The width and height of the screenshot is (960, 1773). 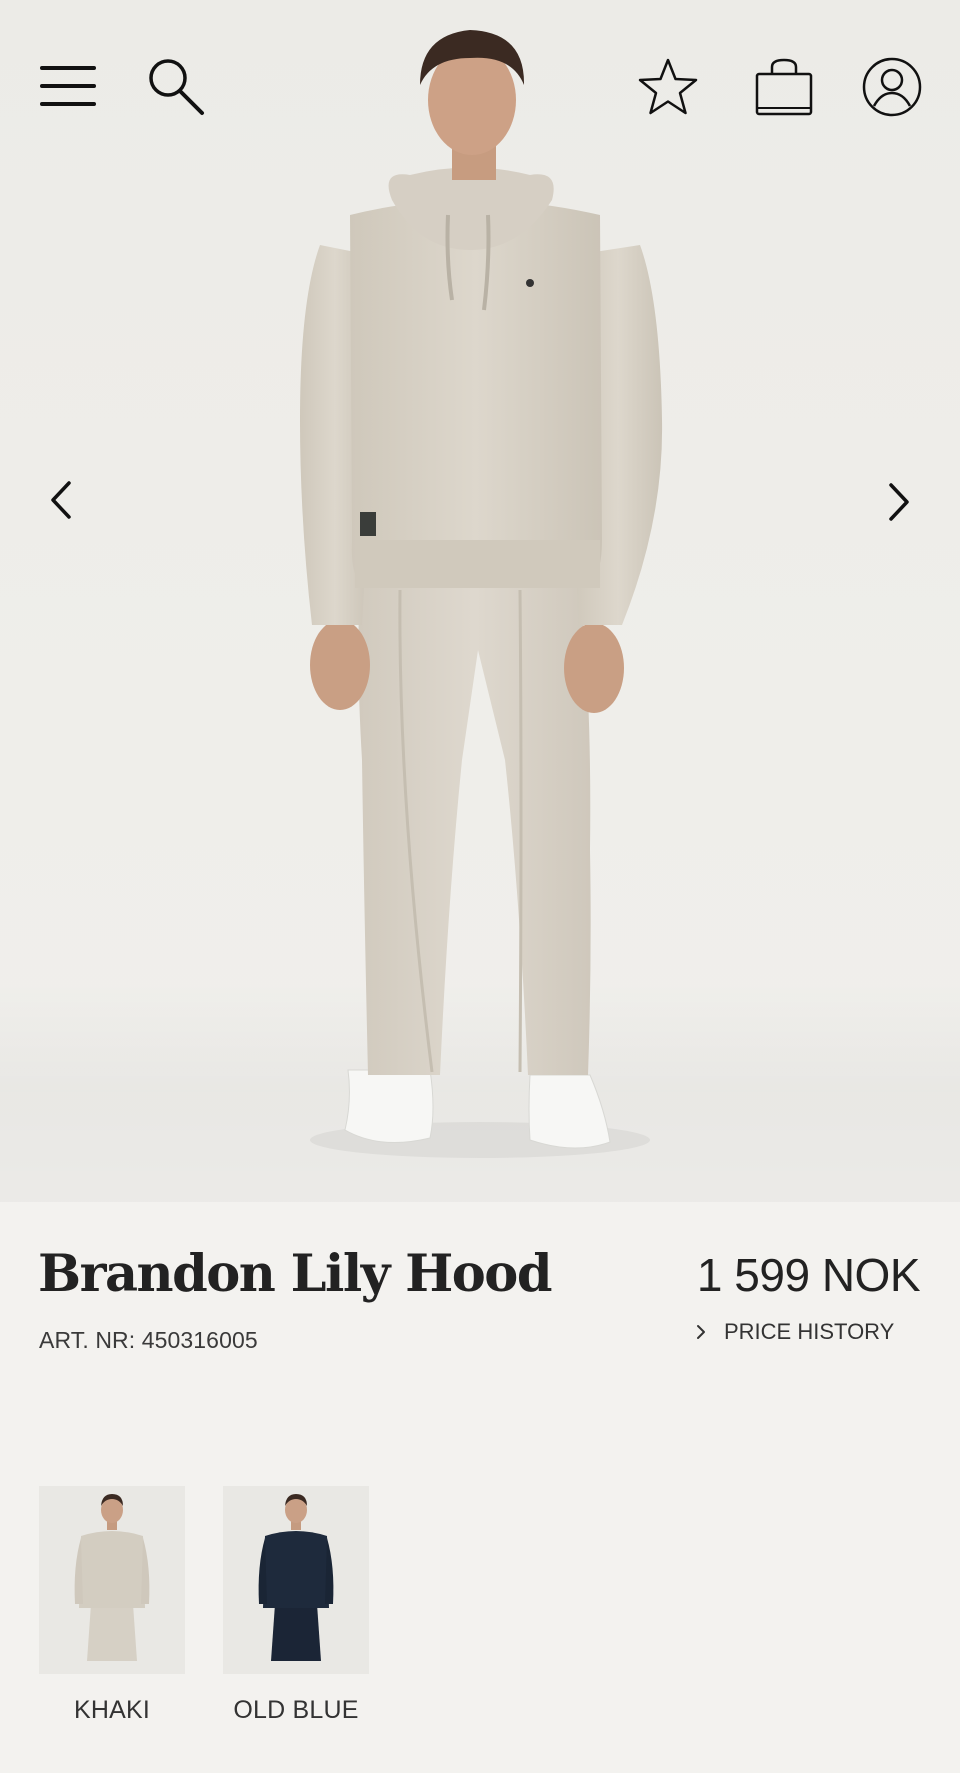 I want to click on article-number: ART. NR: 450316005, so click(x=148, y=1340).